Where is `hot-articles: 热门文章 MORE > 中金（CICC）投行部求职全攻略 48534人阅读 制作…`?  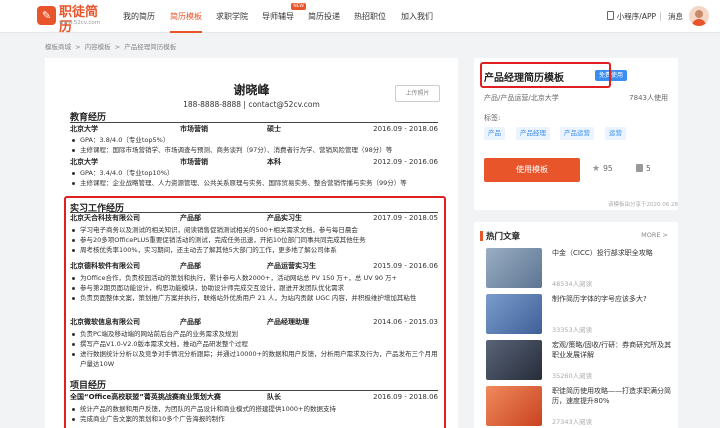 hot-articles: 热门文章 MORE > 中金（CICC）投行部求职全攻略 48534人阅读 制作… is located at coordinates (576, 325).